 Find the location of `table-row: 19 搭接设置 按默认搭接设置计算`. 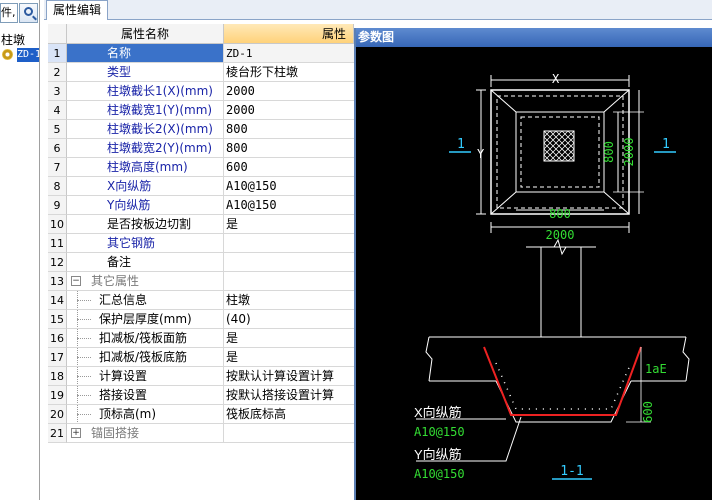

table-row: 19 搭接设置 按默认搭接设置计算 is located at coordinates (201, 395).